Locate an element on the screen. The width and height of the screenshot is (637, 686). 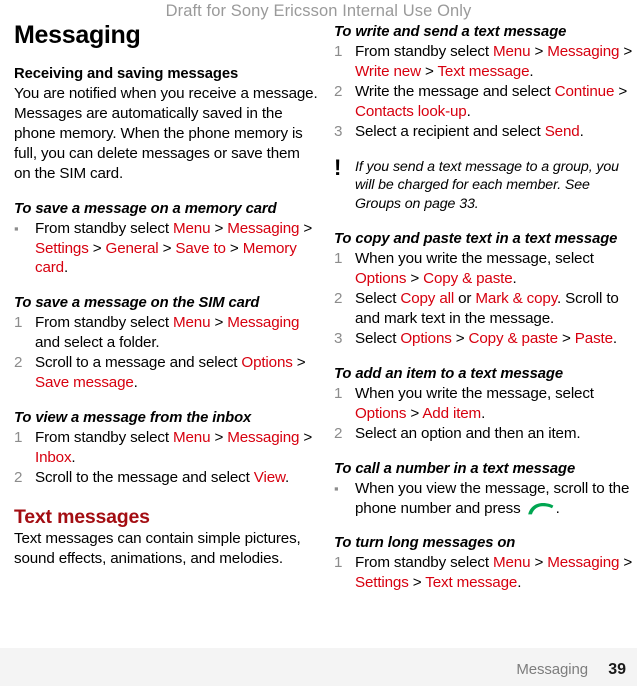
ui-path-token: Inbox is located at coordinates (53, 457).